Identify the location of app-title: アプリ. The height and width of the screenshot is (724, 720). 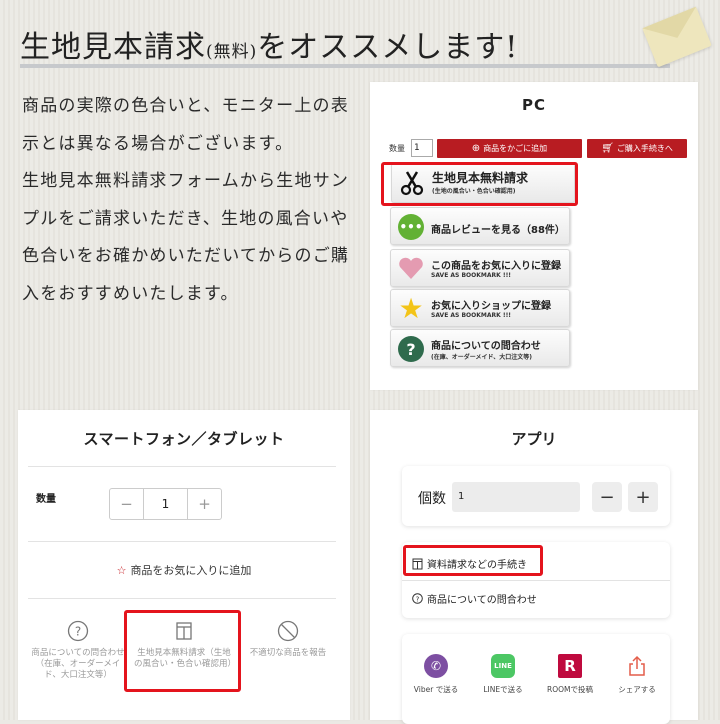
(534, 439).